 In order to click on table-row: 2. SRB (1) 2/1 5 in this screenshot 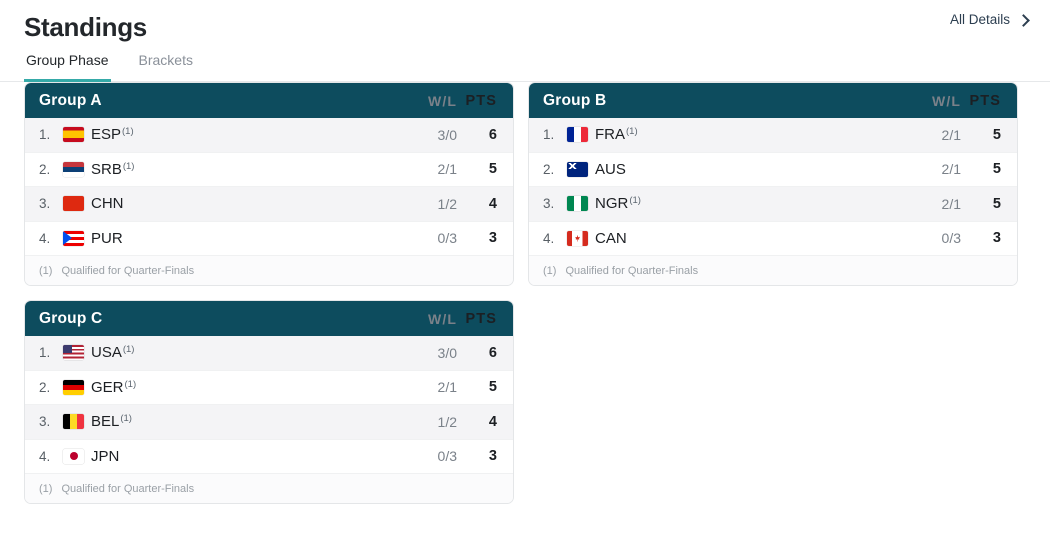, I will do `click(269, 169)`.